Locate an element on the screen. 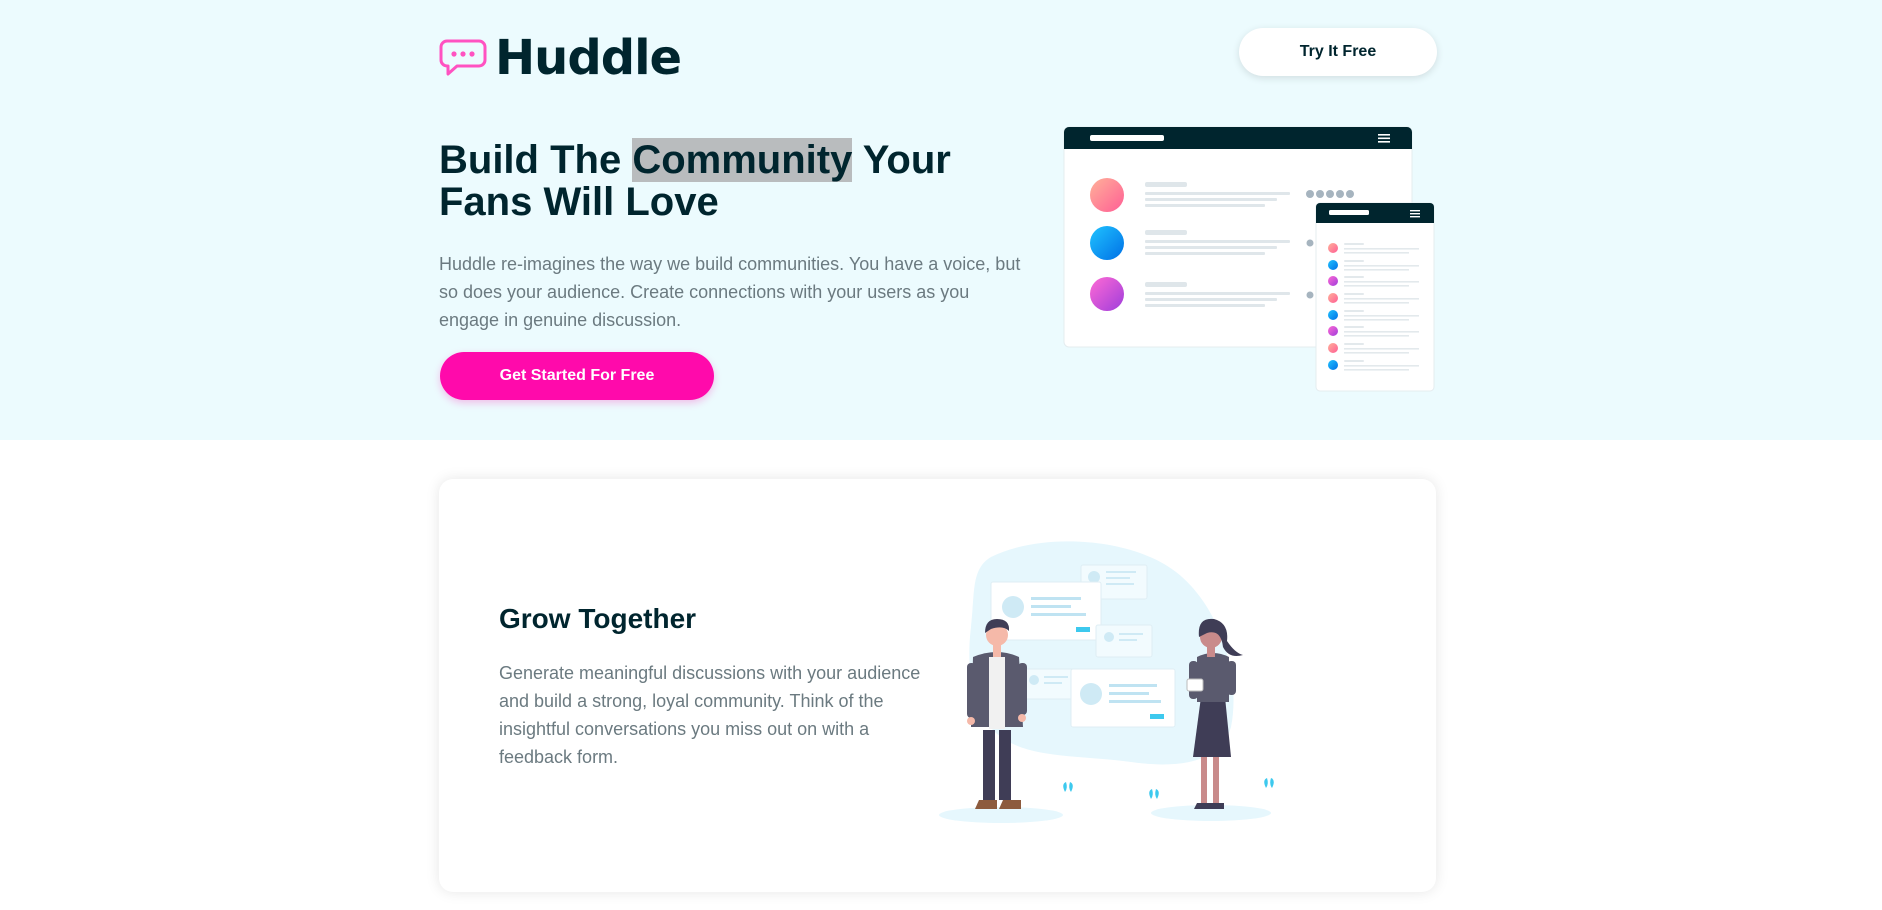  people-conversation-illustration is located at coordinates (1106, 682).